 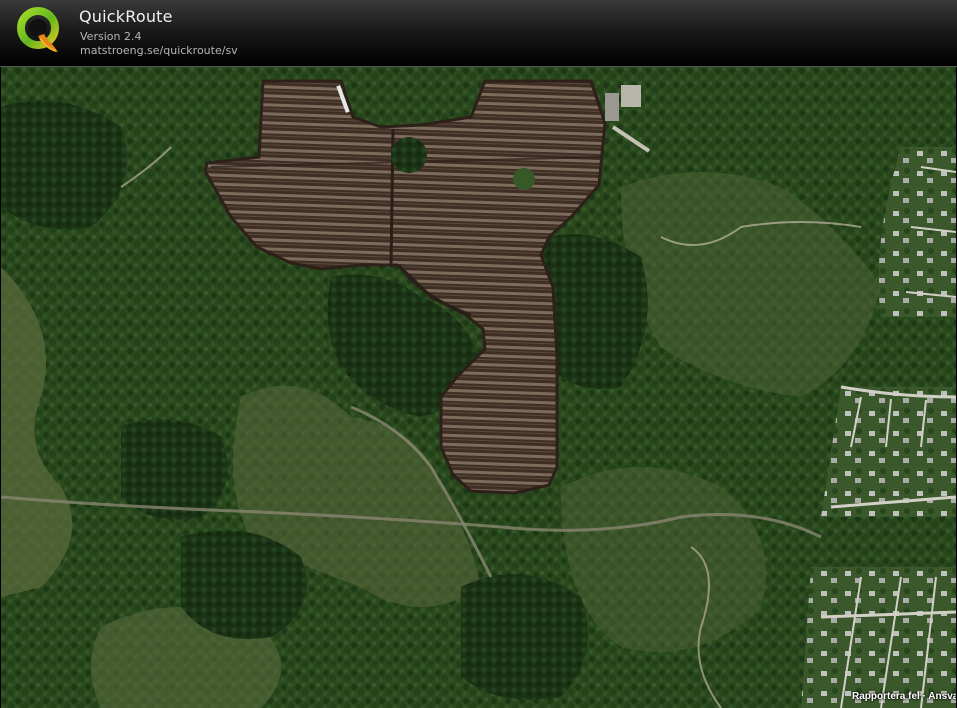 I want to click on map-attribution-link: Rapportera fel · Ansvar, so click(x=904, y=696).